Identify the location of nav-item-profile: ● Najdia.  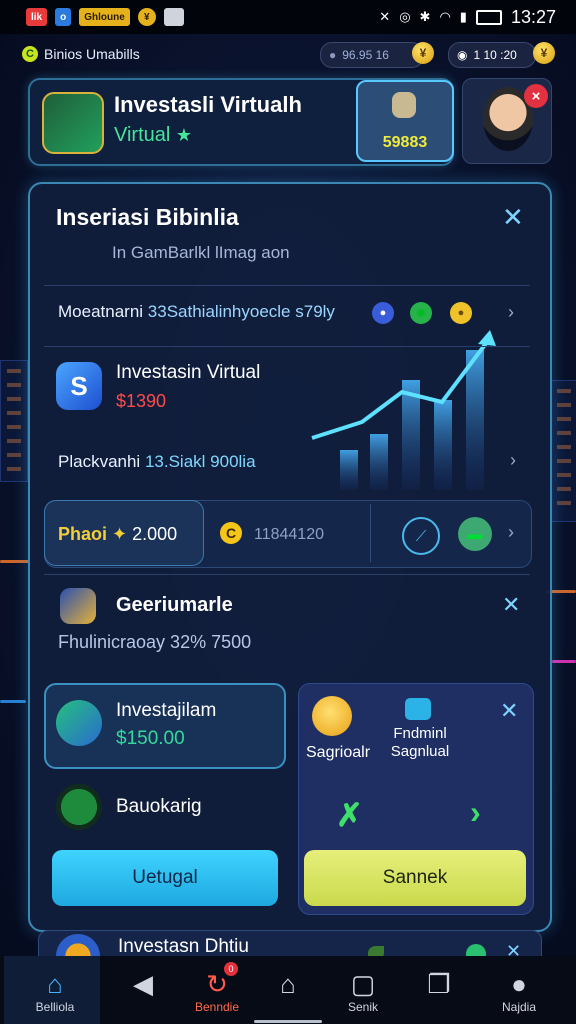
(519, 990).